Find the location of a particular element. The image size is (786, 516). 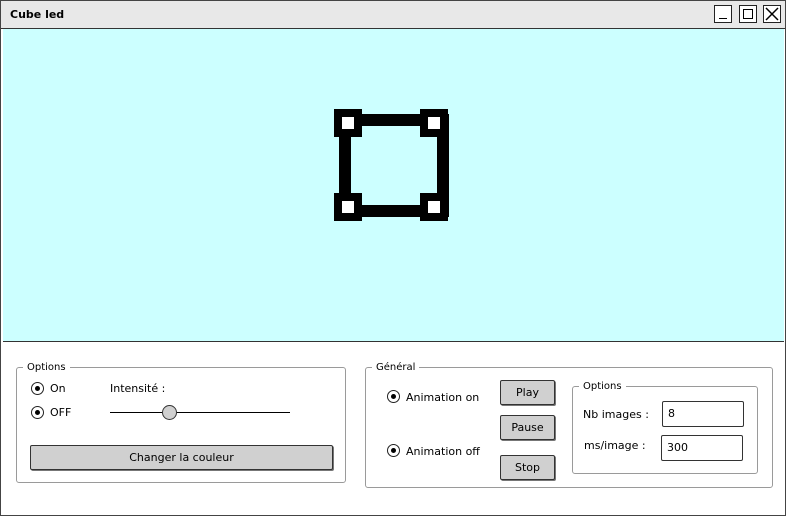

change-color-button-label: Changer la couleur is located at coordinates (181, 457).